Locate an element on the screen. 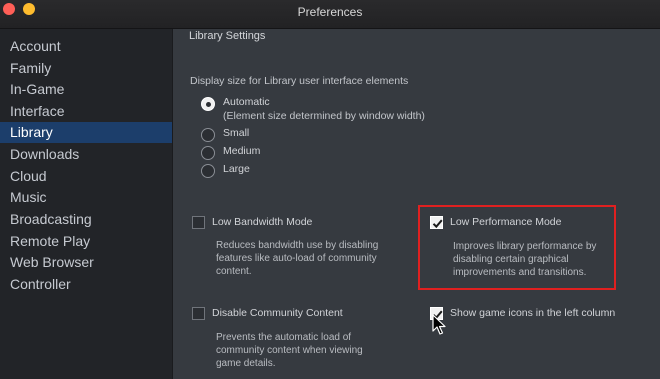  desc-line: Prevents the automatic load of is located at coordinates (284, 337).